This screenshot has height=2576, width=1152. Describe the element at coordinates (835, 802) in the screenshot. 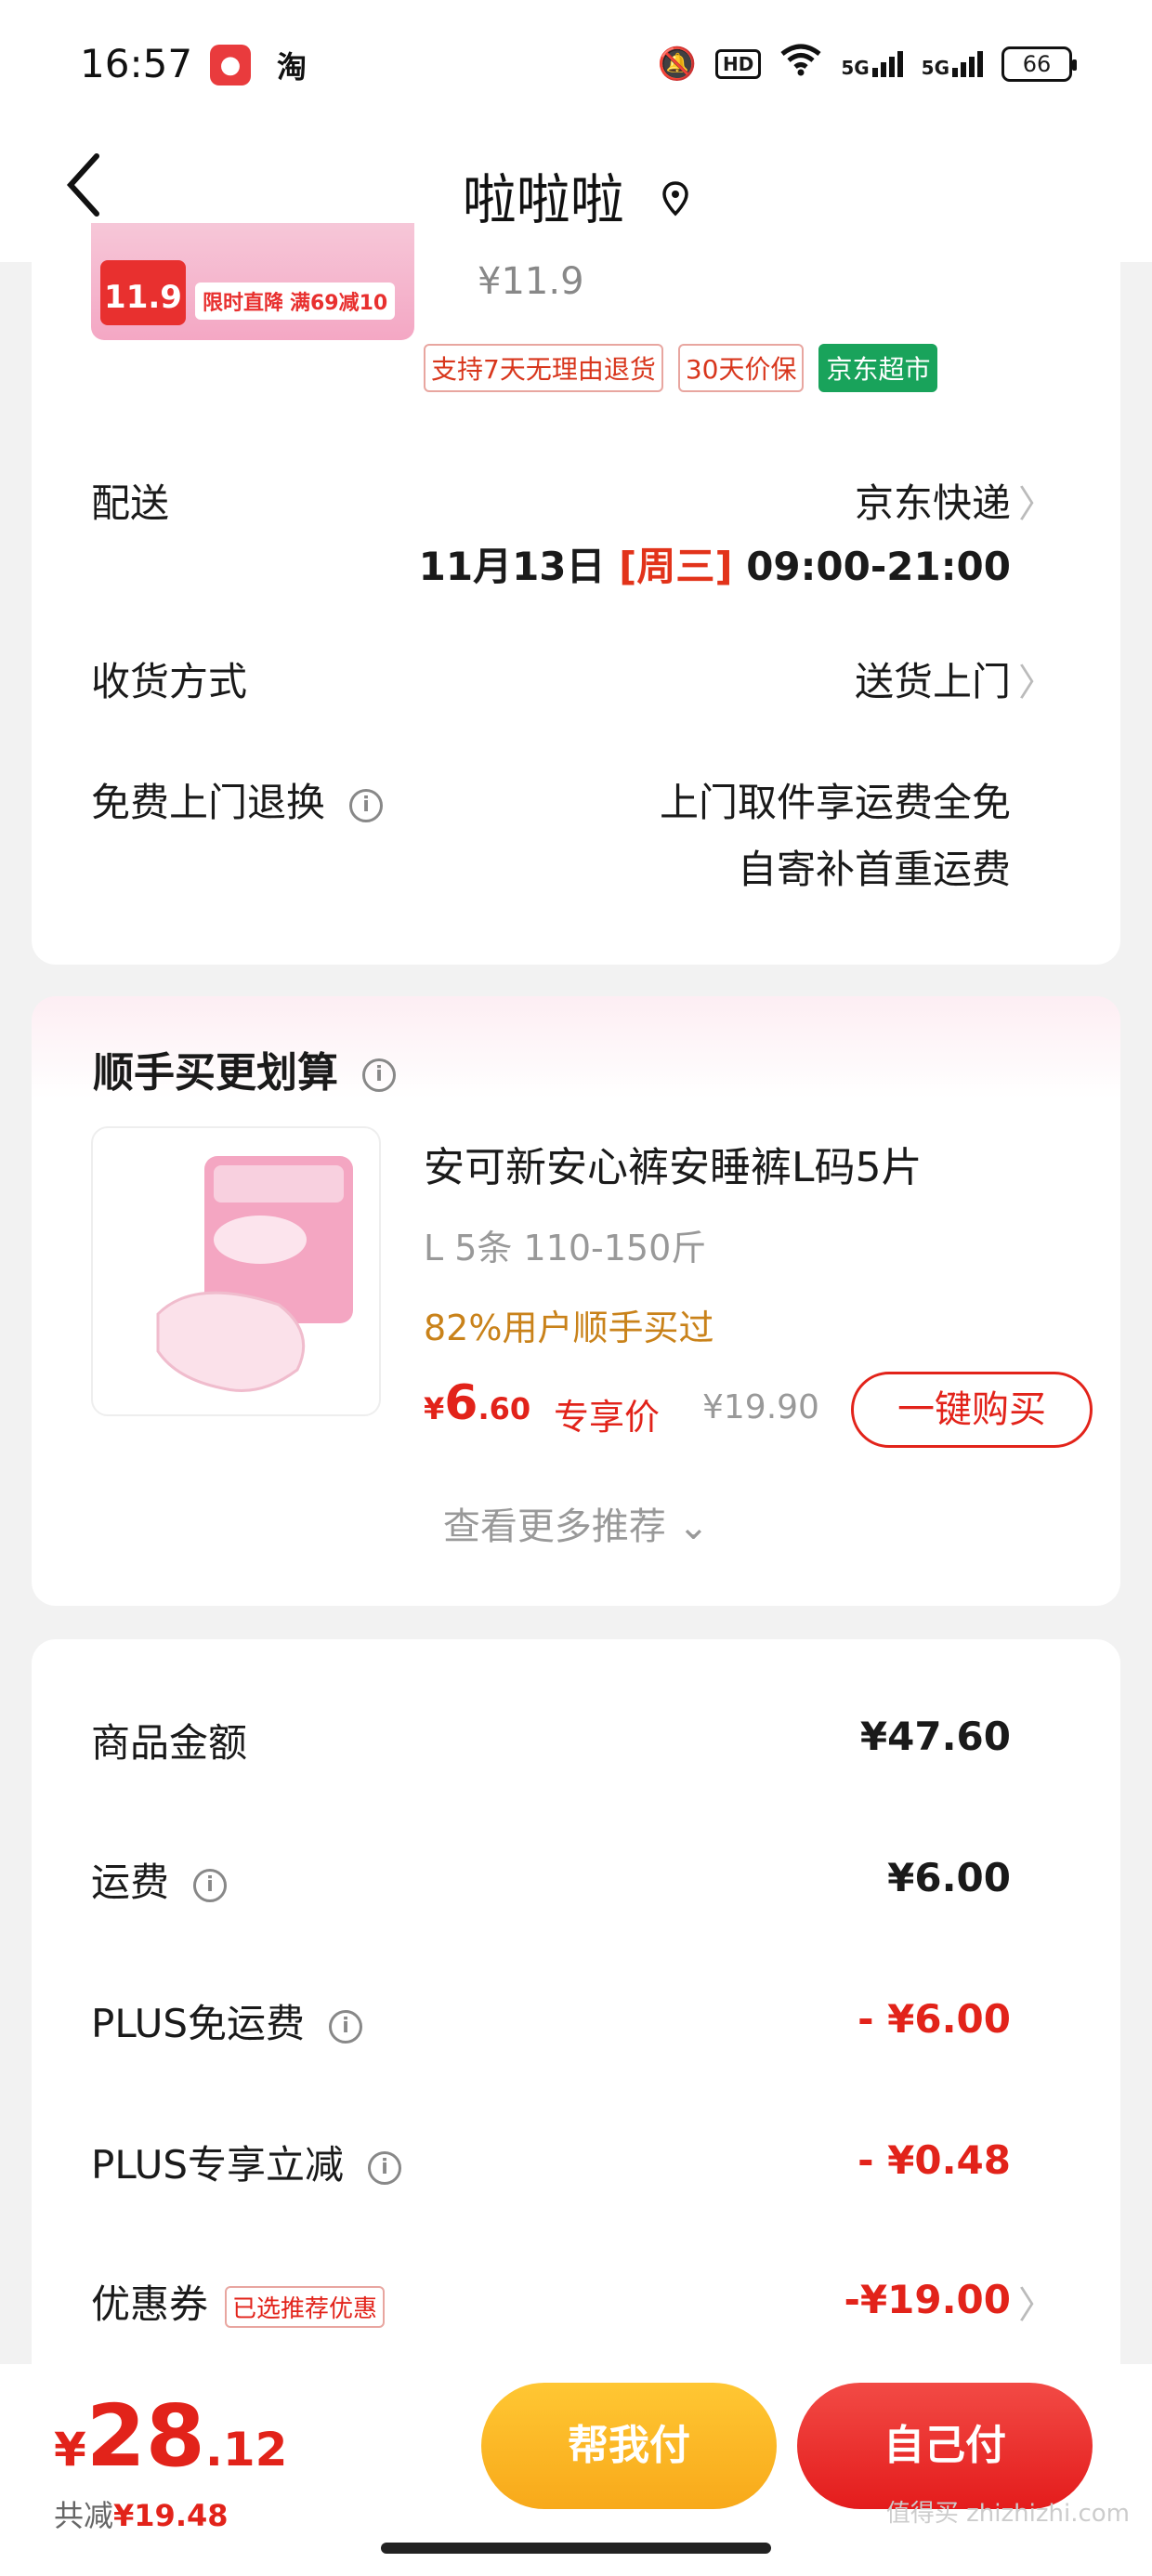

I see `free-return-line1: 上门取件享运费全免` at that location.